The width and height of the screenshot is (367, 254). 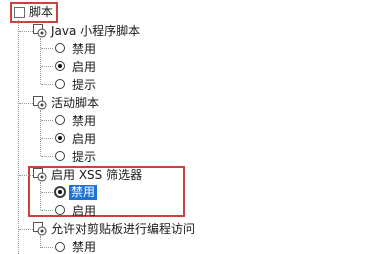 I want to click on root-checkbox-icon, so click(x=19, y=12).